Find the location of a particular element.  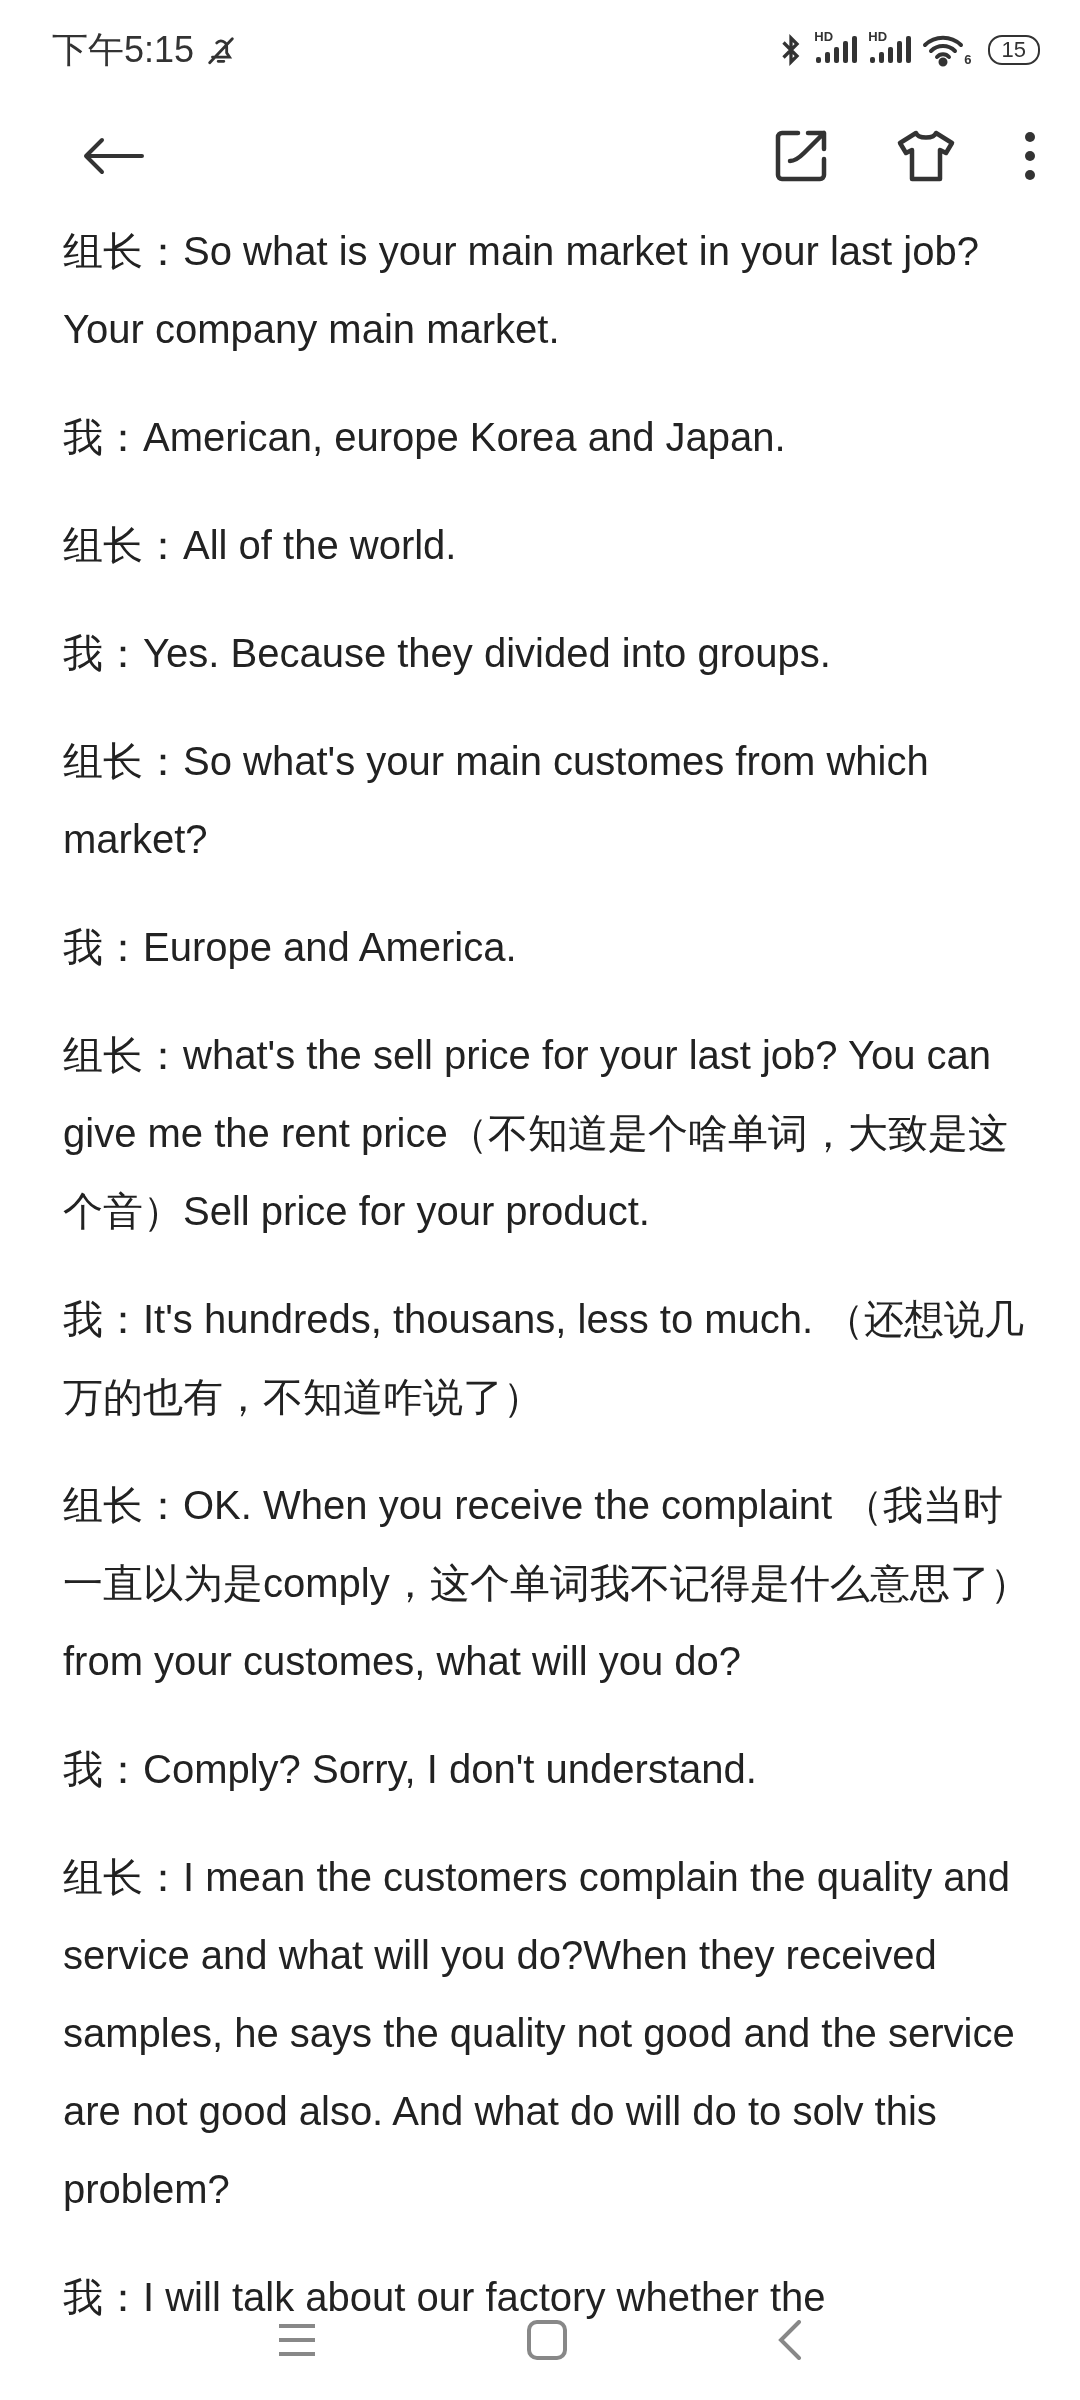

dialogue-paragraph: 我：Yes. Because they divided into groups. is located at coordinates (447, 653).